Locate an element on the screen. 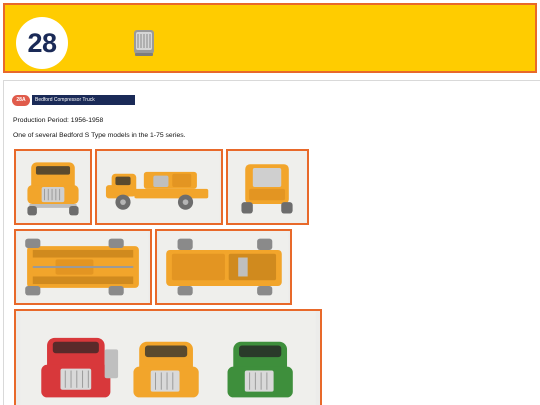  photo-underside-angled-view is located at coordinates (223, 267).